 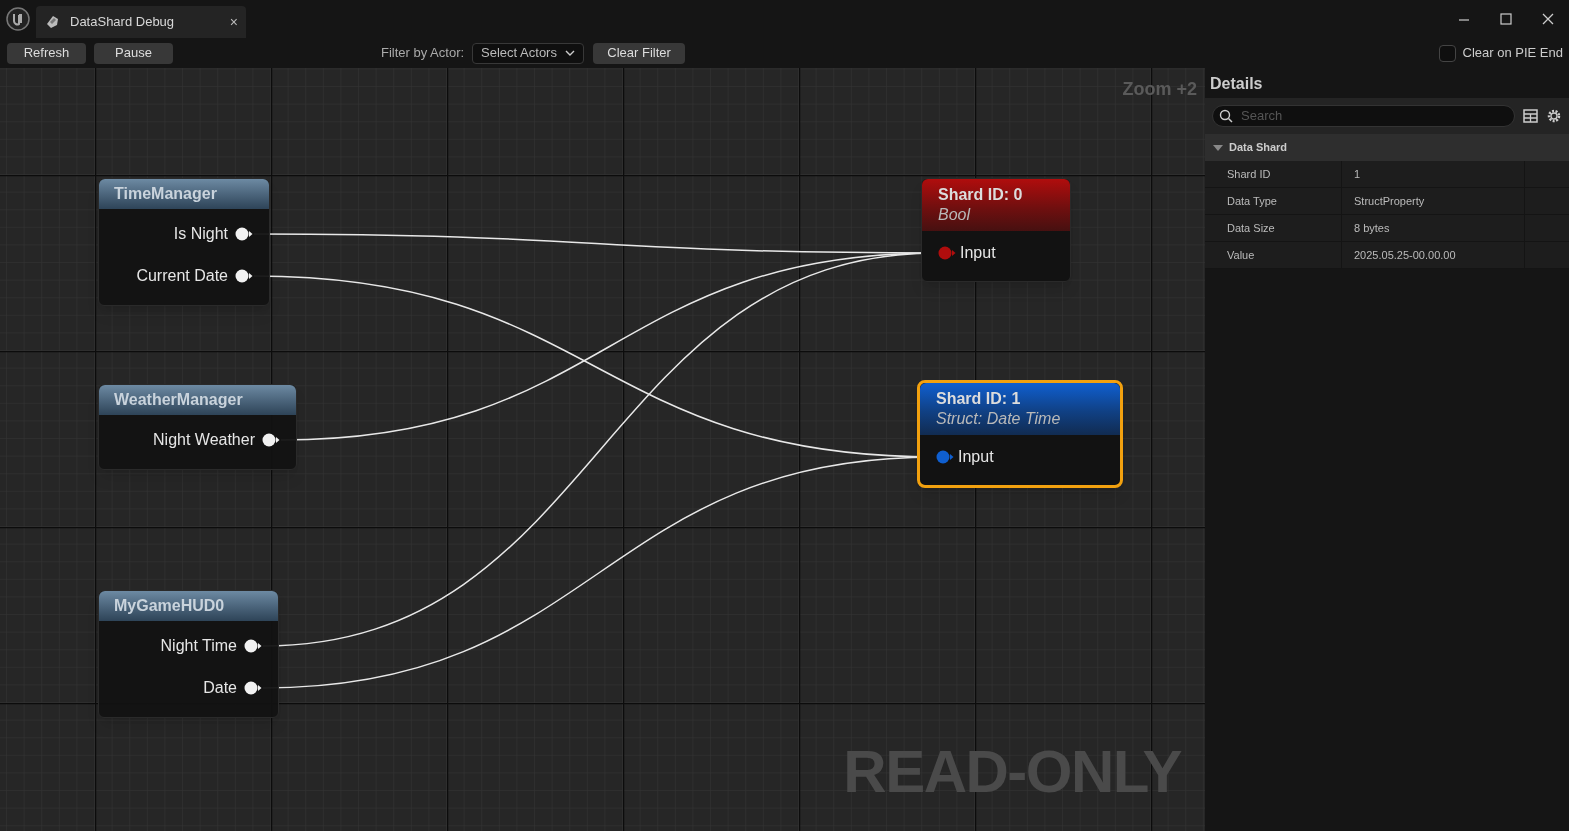 I want to click on section-header: Data Shard, so click(x=1387, y=147).